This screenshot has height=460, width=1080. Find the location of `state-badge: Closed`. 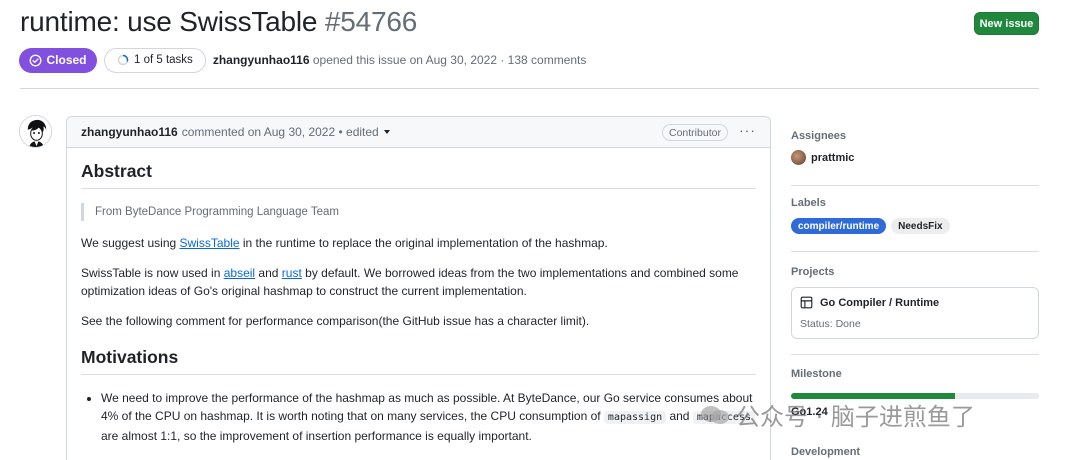

state-badge: Closed is located at coordinates (58, 60).